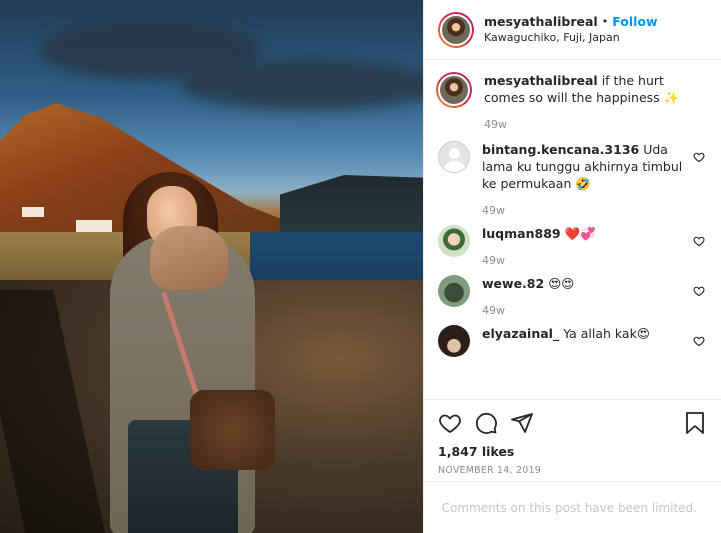  I want to click on comment-icon, so click(486, 423).